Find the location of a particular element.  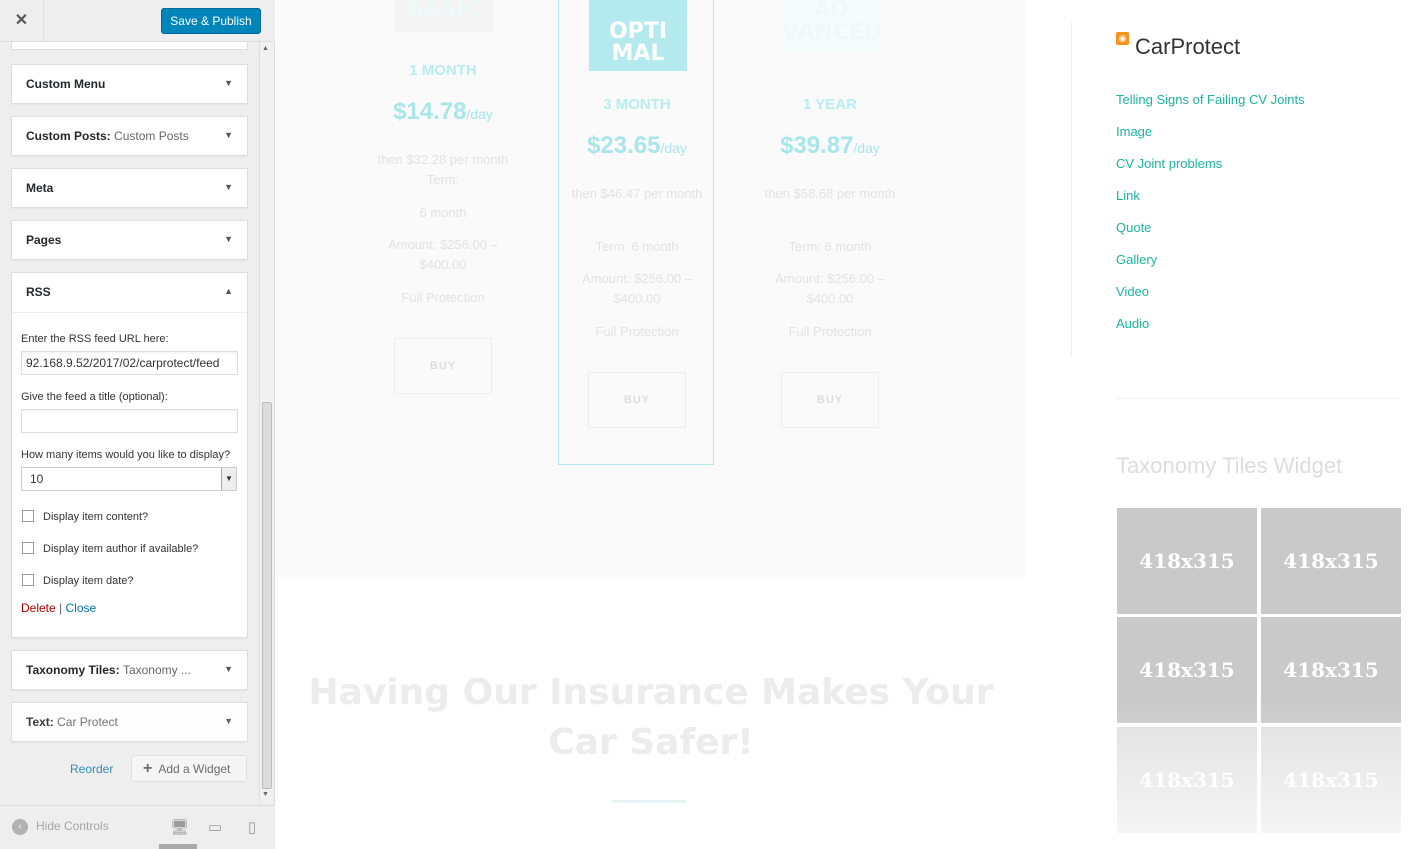

fade-overlay is located at coordinates (1261, 774).